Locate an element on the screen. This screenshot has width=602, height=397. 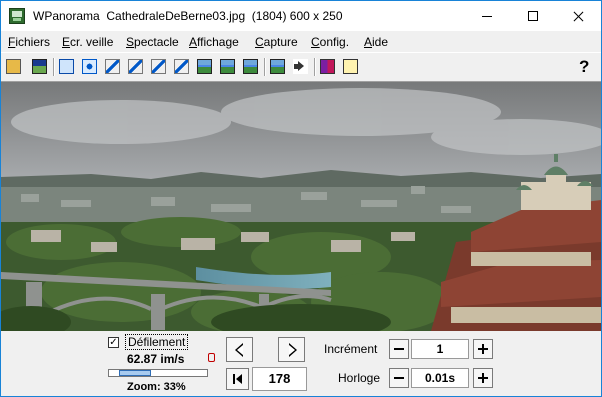
book-button is located at coordinates (327, 66).